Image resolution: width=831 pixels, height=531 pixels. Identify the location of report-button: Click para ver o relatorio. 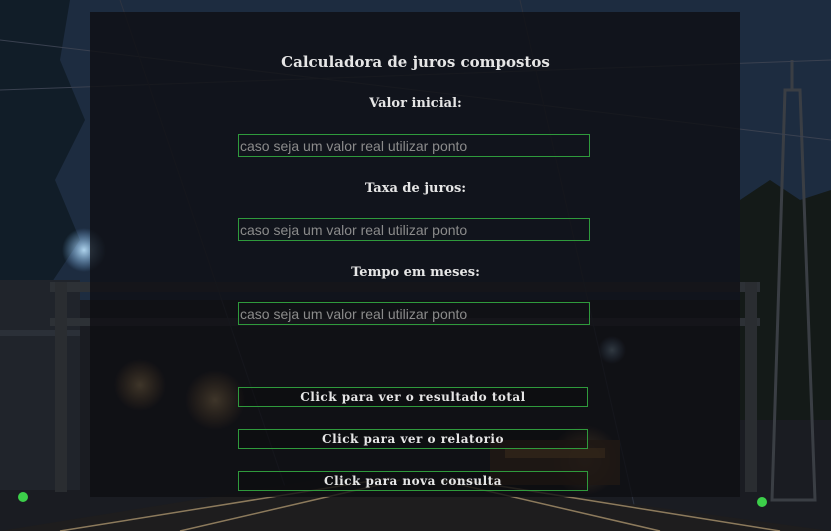
(413, 439).